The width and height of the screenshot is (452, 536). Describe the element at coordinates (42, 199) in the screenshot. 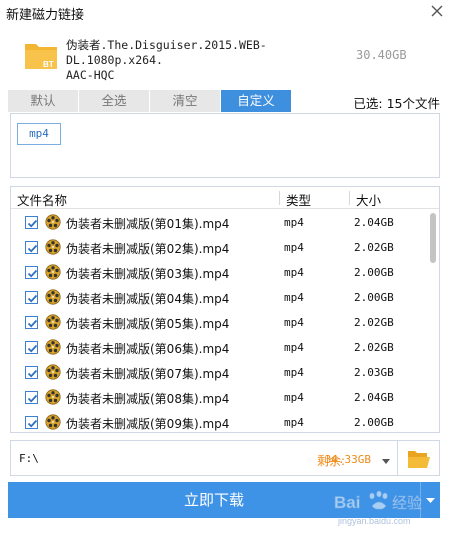

I see `column-name: 文件名称` at that location.